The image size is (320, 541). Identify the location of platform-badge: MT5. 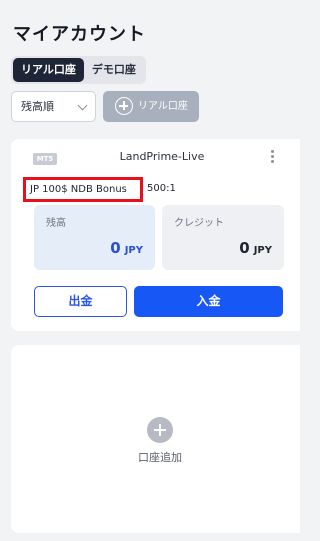
(45, 159).